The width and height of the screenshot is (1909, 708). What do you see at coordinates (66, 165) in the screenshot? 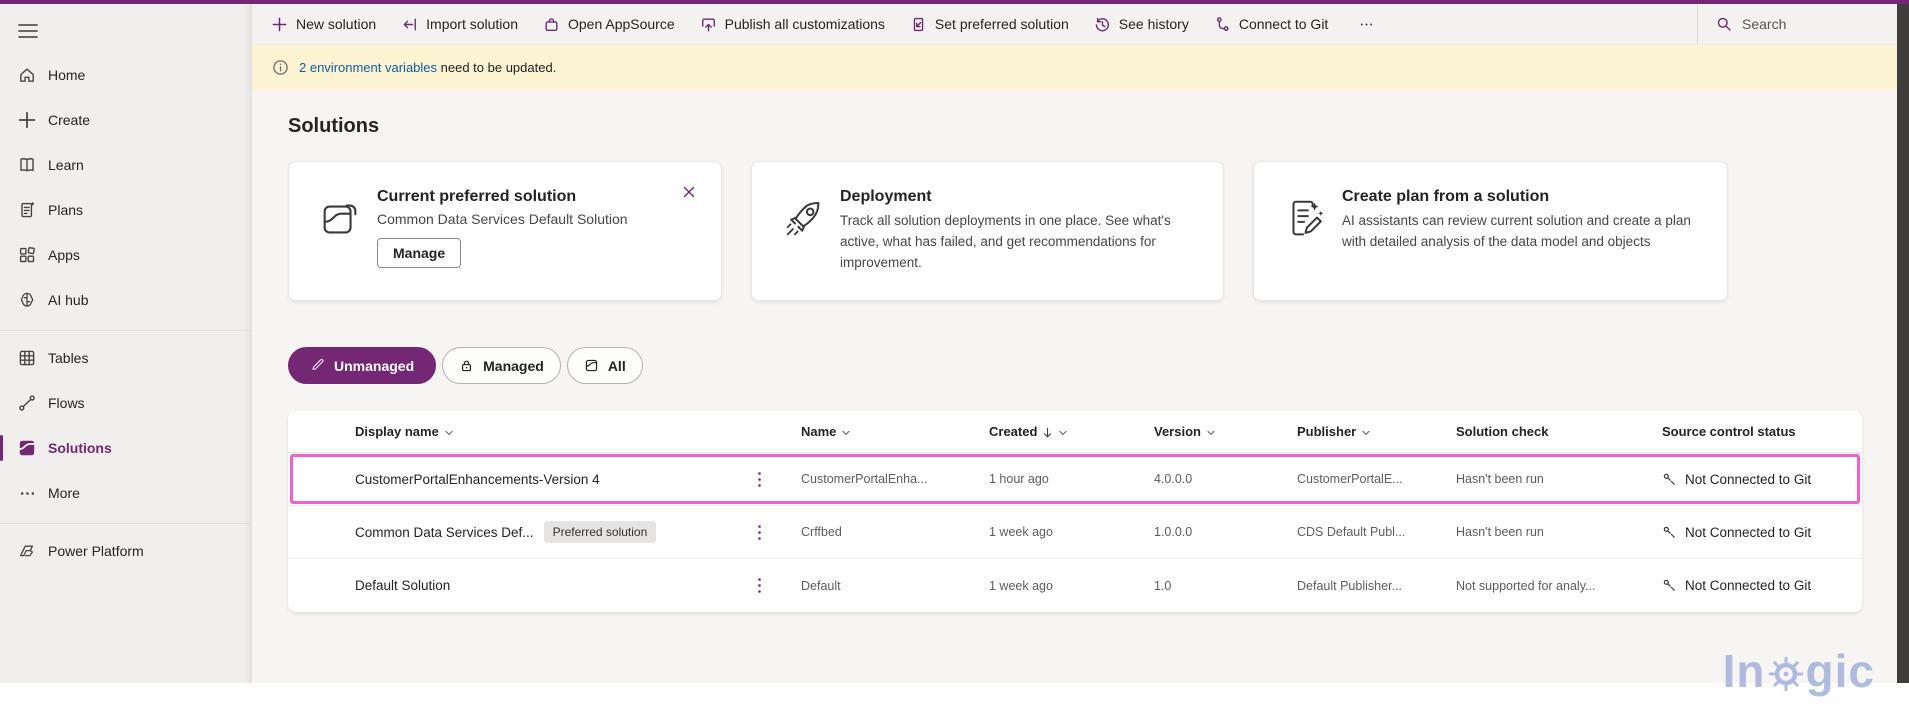
I see `sidebar-item-label: Learn` at bounding box center [66, 165].